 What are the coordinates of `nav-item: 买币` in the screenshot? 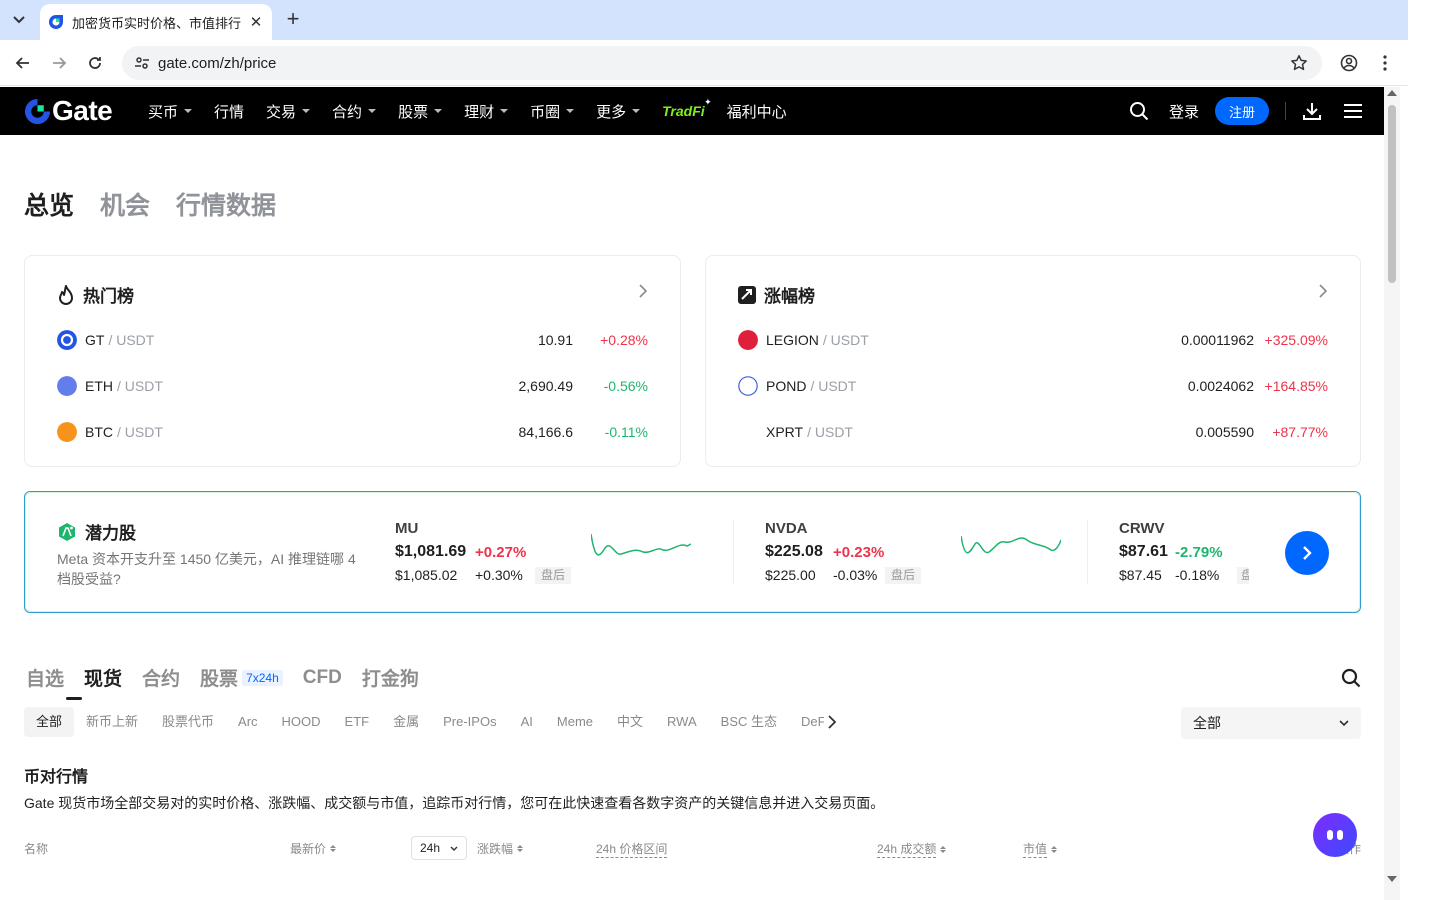 It's located at (170, 111).